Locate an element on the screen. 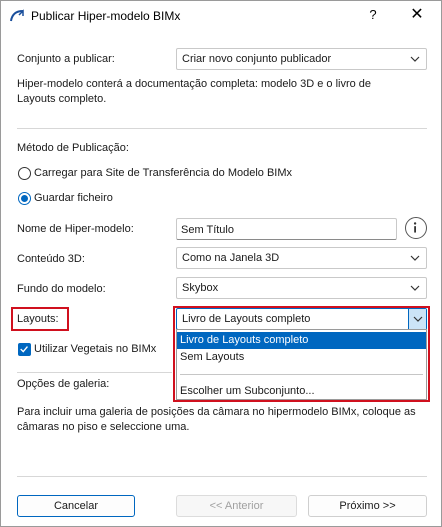 The image size is (442, 527). content-3d-value: Como na Janela 3D is located at coordinates (231, 258).